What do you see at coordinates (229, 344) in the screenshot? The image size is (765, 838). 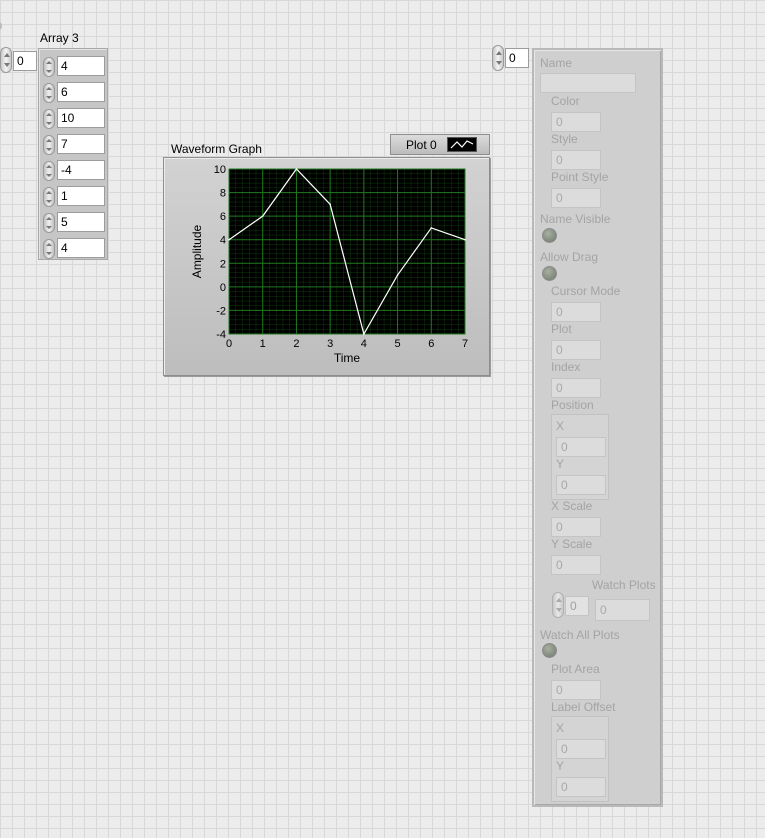 I see `x-tick-label: 0` at bounding box center [229, 344].